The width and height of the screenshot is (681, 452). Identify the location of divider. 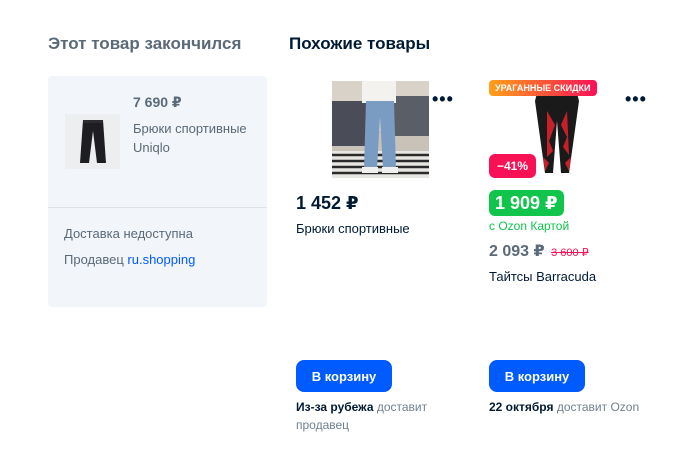
(157, 207).